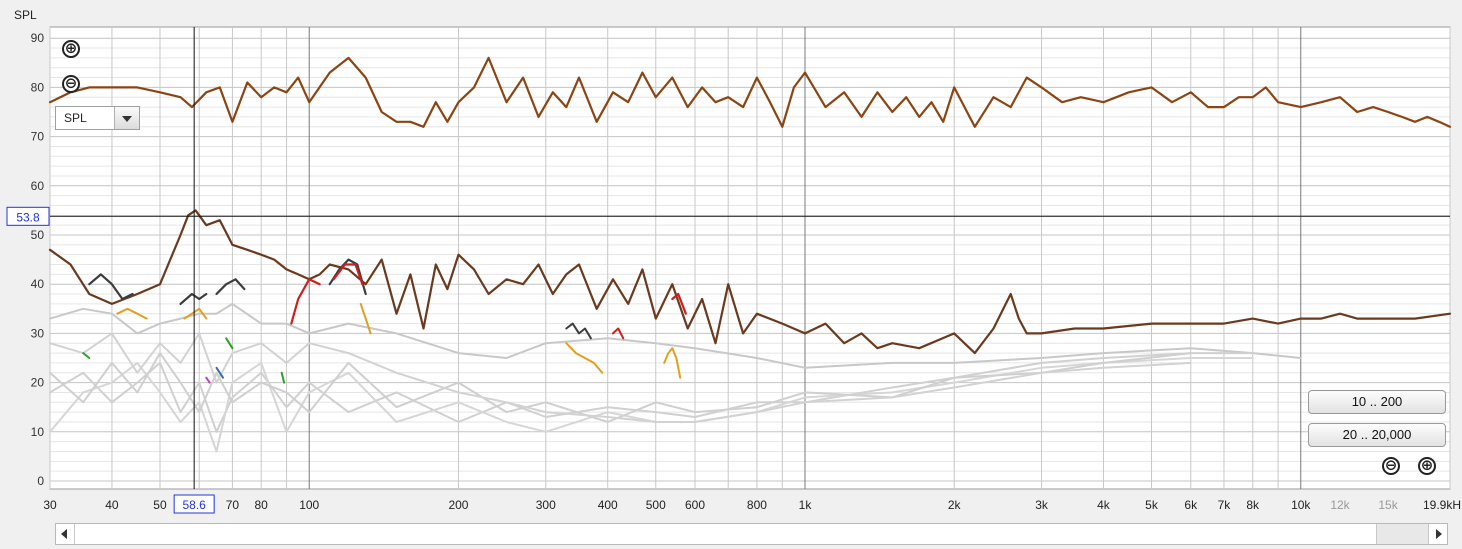 Image resolution: width=1462 pixels, height=549 pixels. What do you see at coordinates (160, 505) in the screenshot?
I see `x-tick-label: 50` at bounding box center [160, 505].